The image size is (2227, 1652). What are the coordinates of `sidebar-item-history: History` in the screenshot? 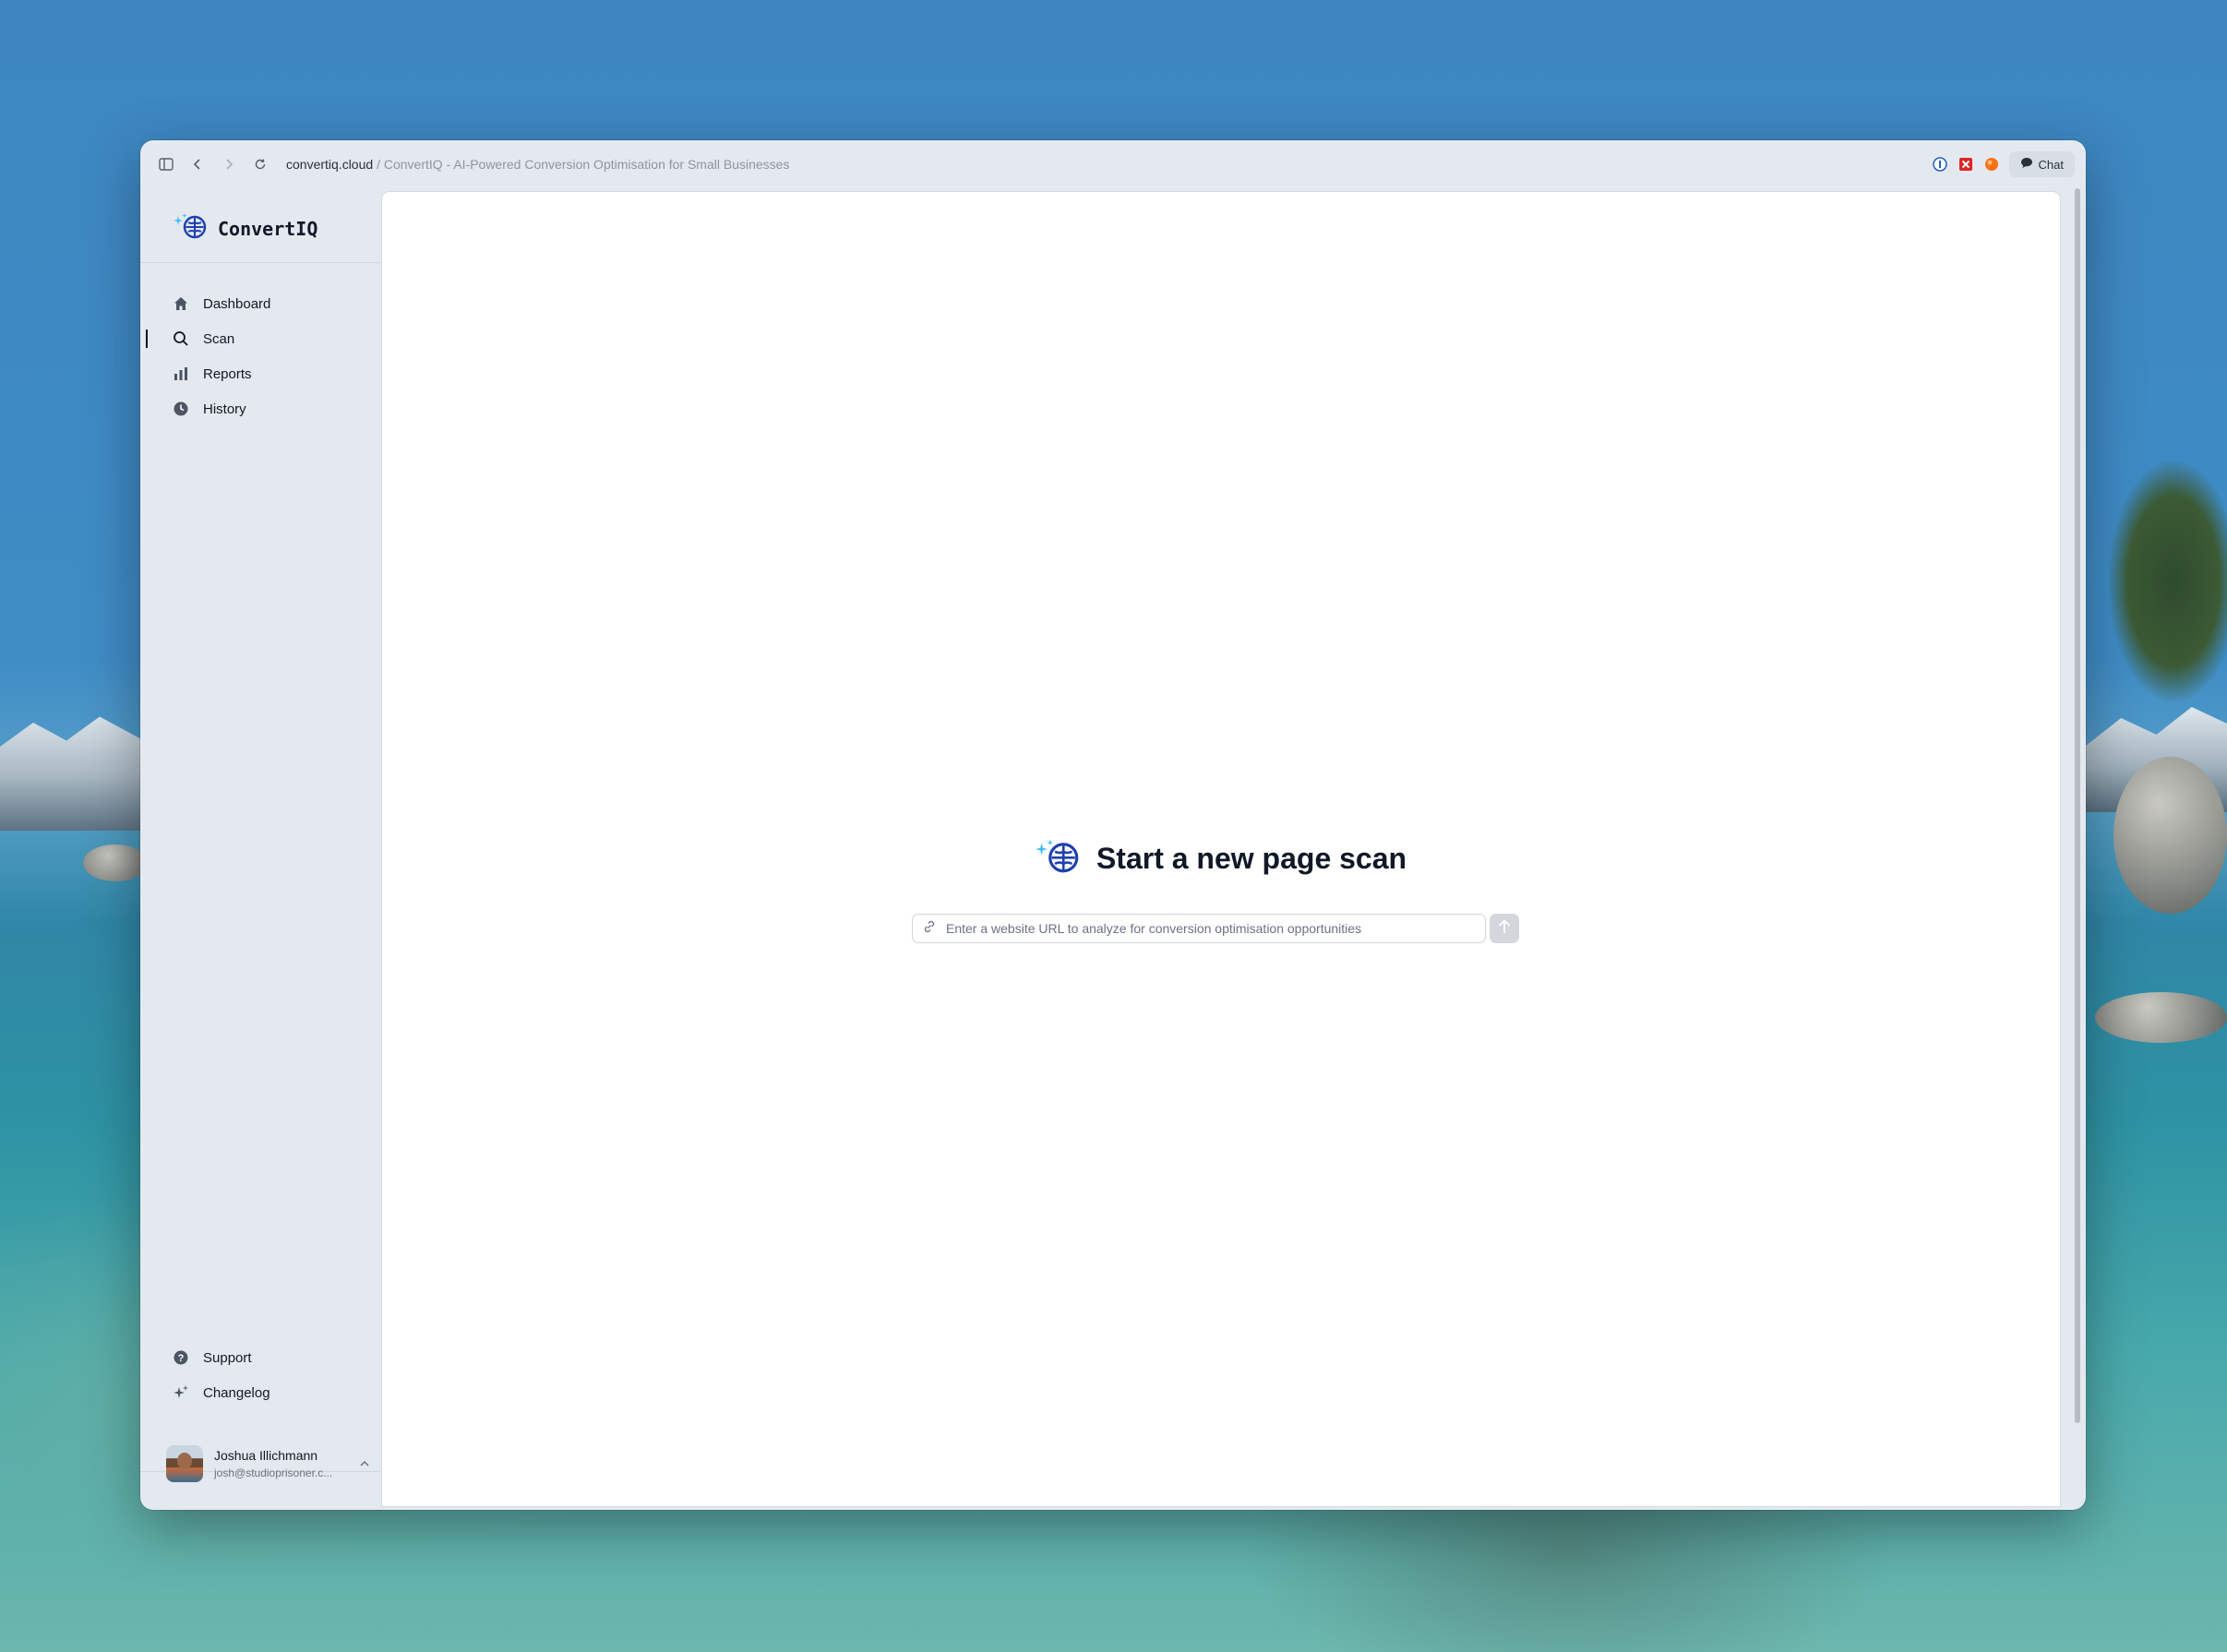 It's located at (264, 409).